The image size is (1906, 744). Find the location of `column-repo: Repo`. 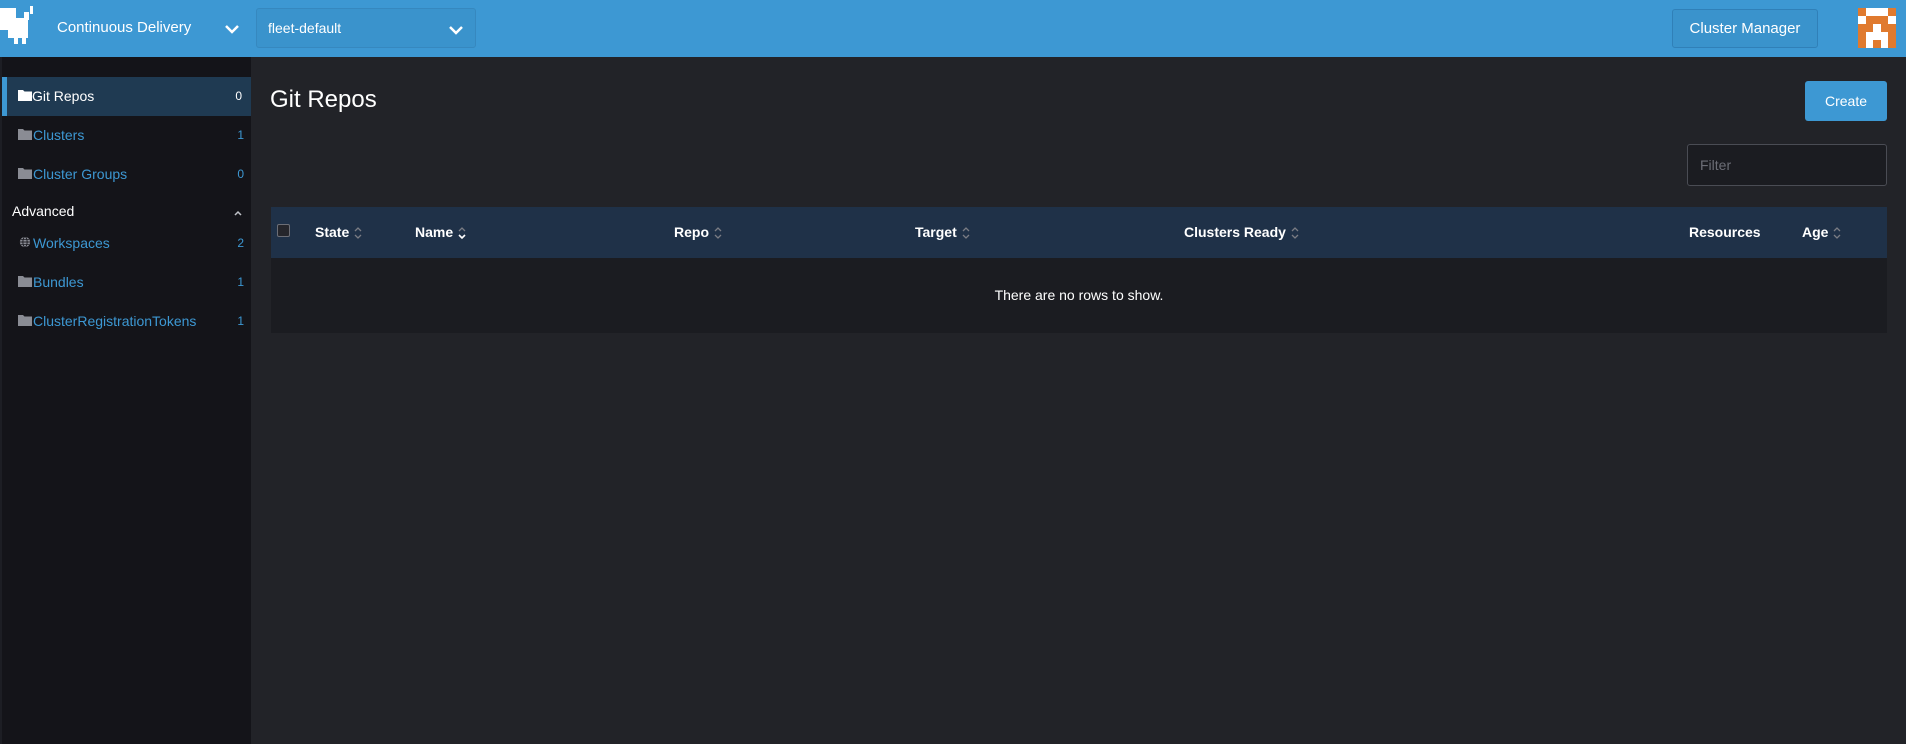

column-repo: Repo is located at coordinates (698, 232).